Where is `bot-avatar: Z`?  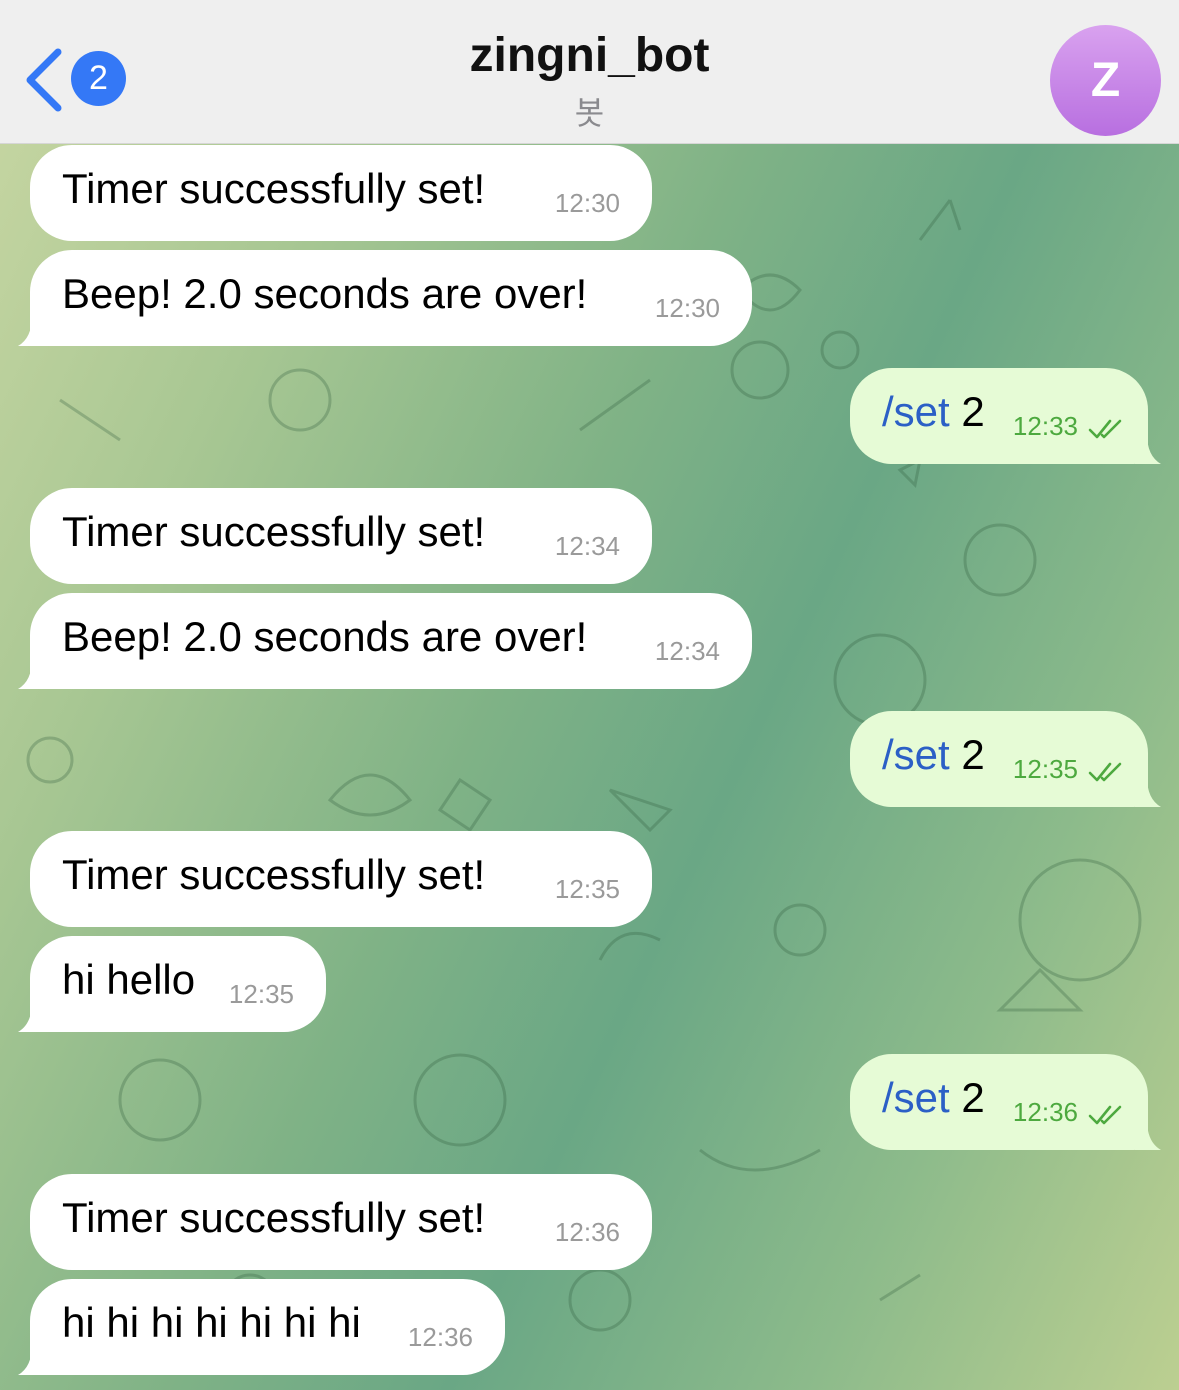
bot-avatar: Z is located at coordinates (1105, 80).